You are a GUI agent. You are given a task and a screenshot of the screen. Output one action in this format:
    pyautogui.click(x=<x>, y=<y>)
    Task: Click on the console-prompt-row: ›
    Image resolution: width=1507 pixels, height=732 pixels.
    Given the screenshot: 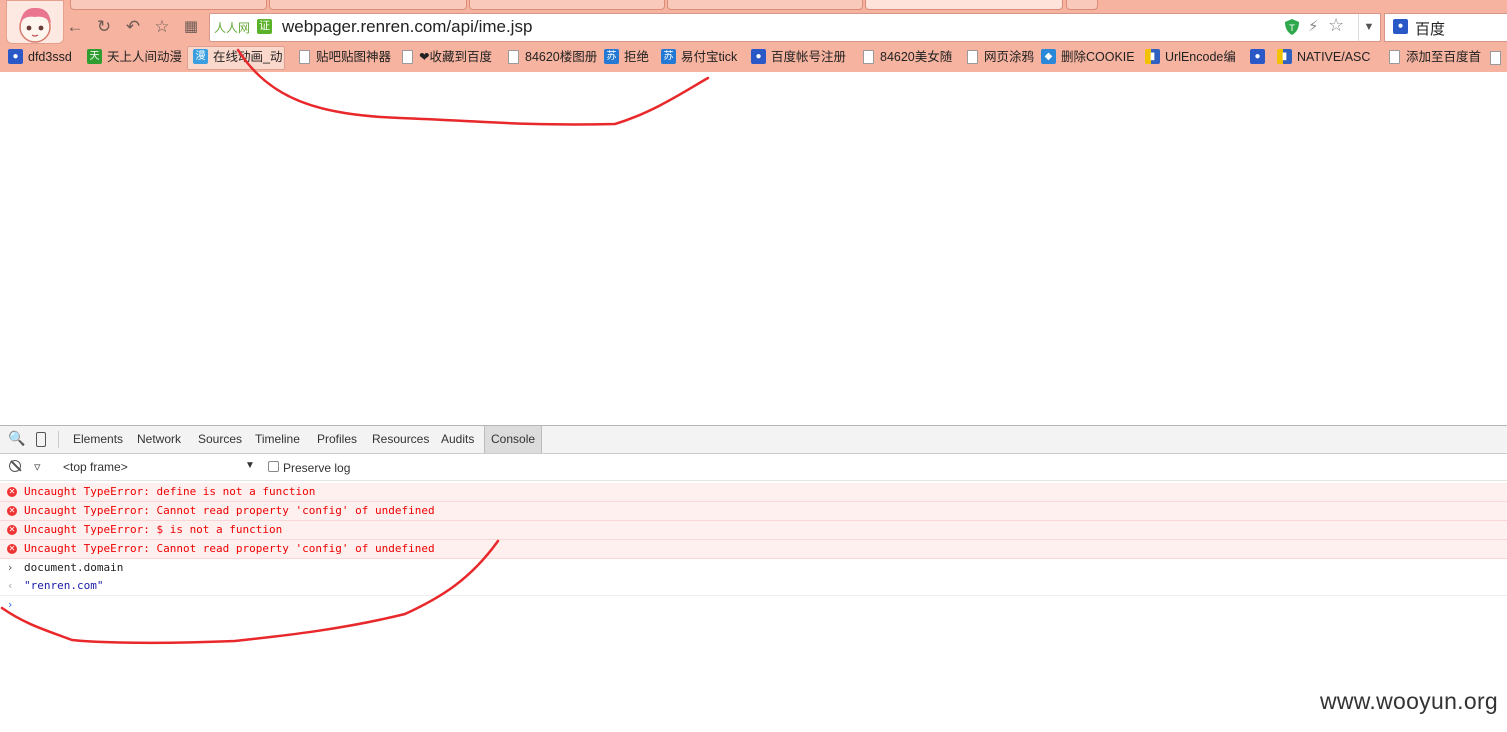 What is the action you would take?
    pyautogui.click(x=753, y=605)
    